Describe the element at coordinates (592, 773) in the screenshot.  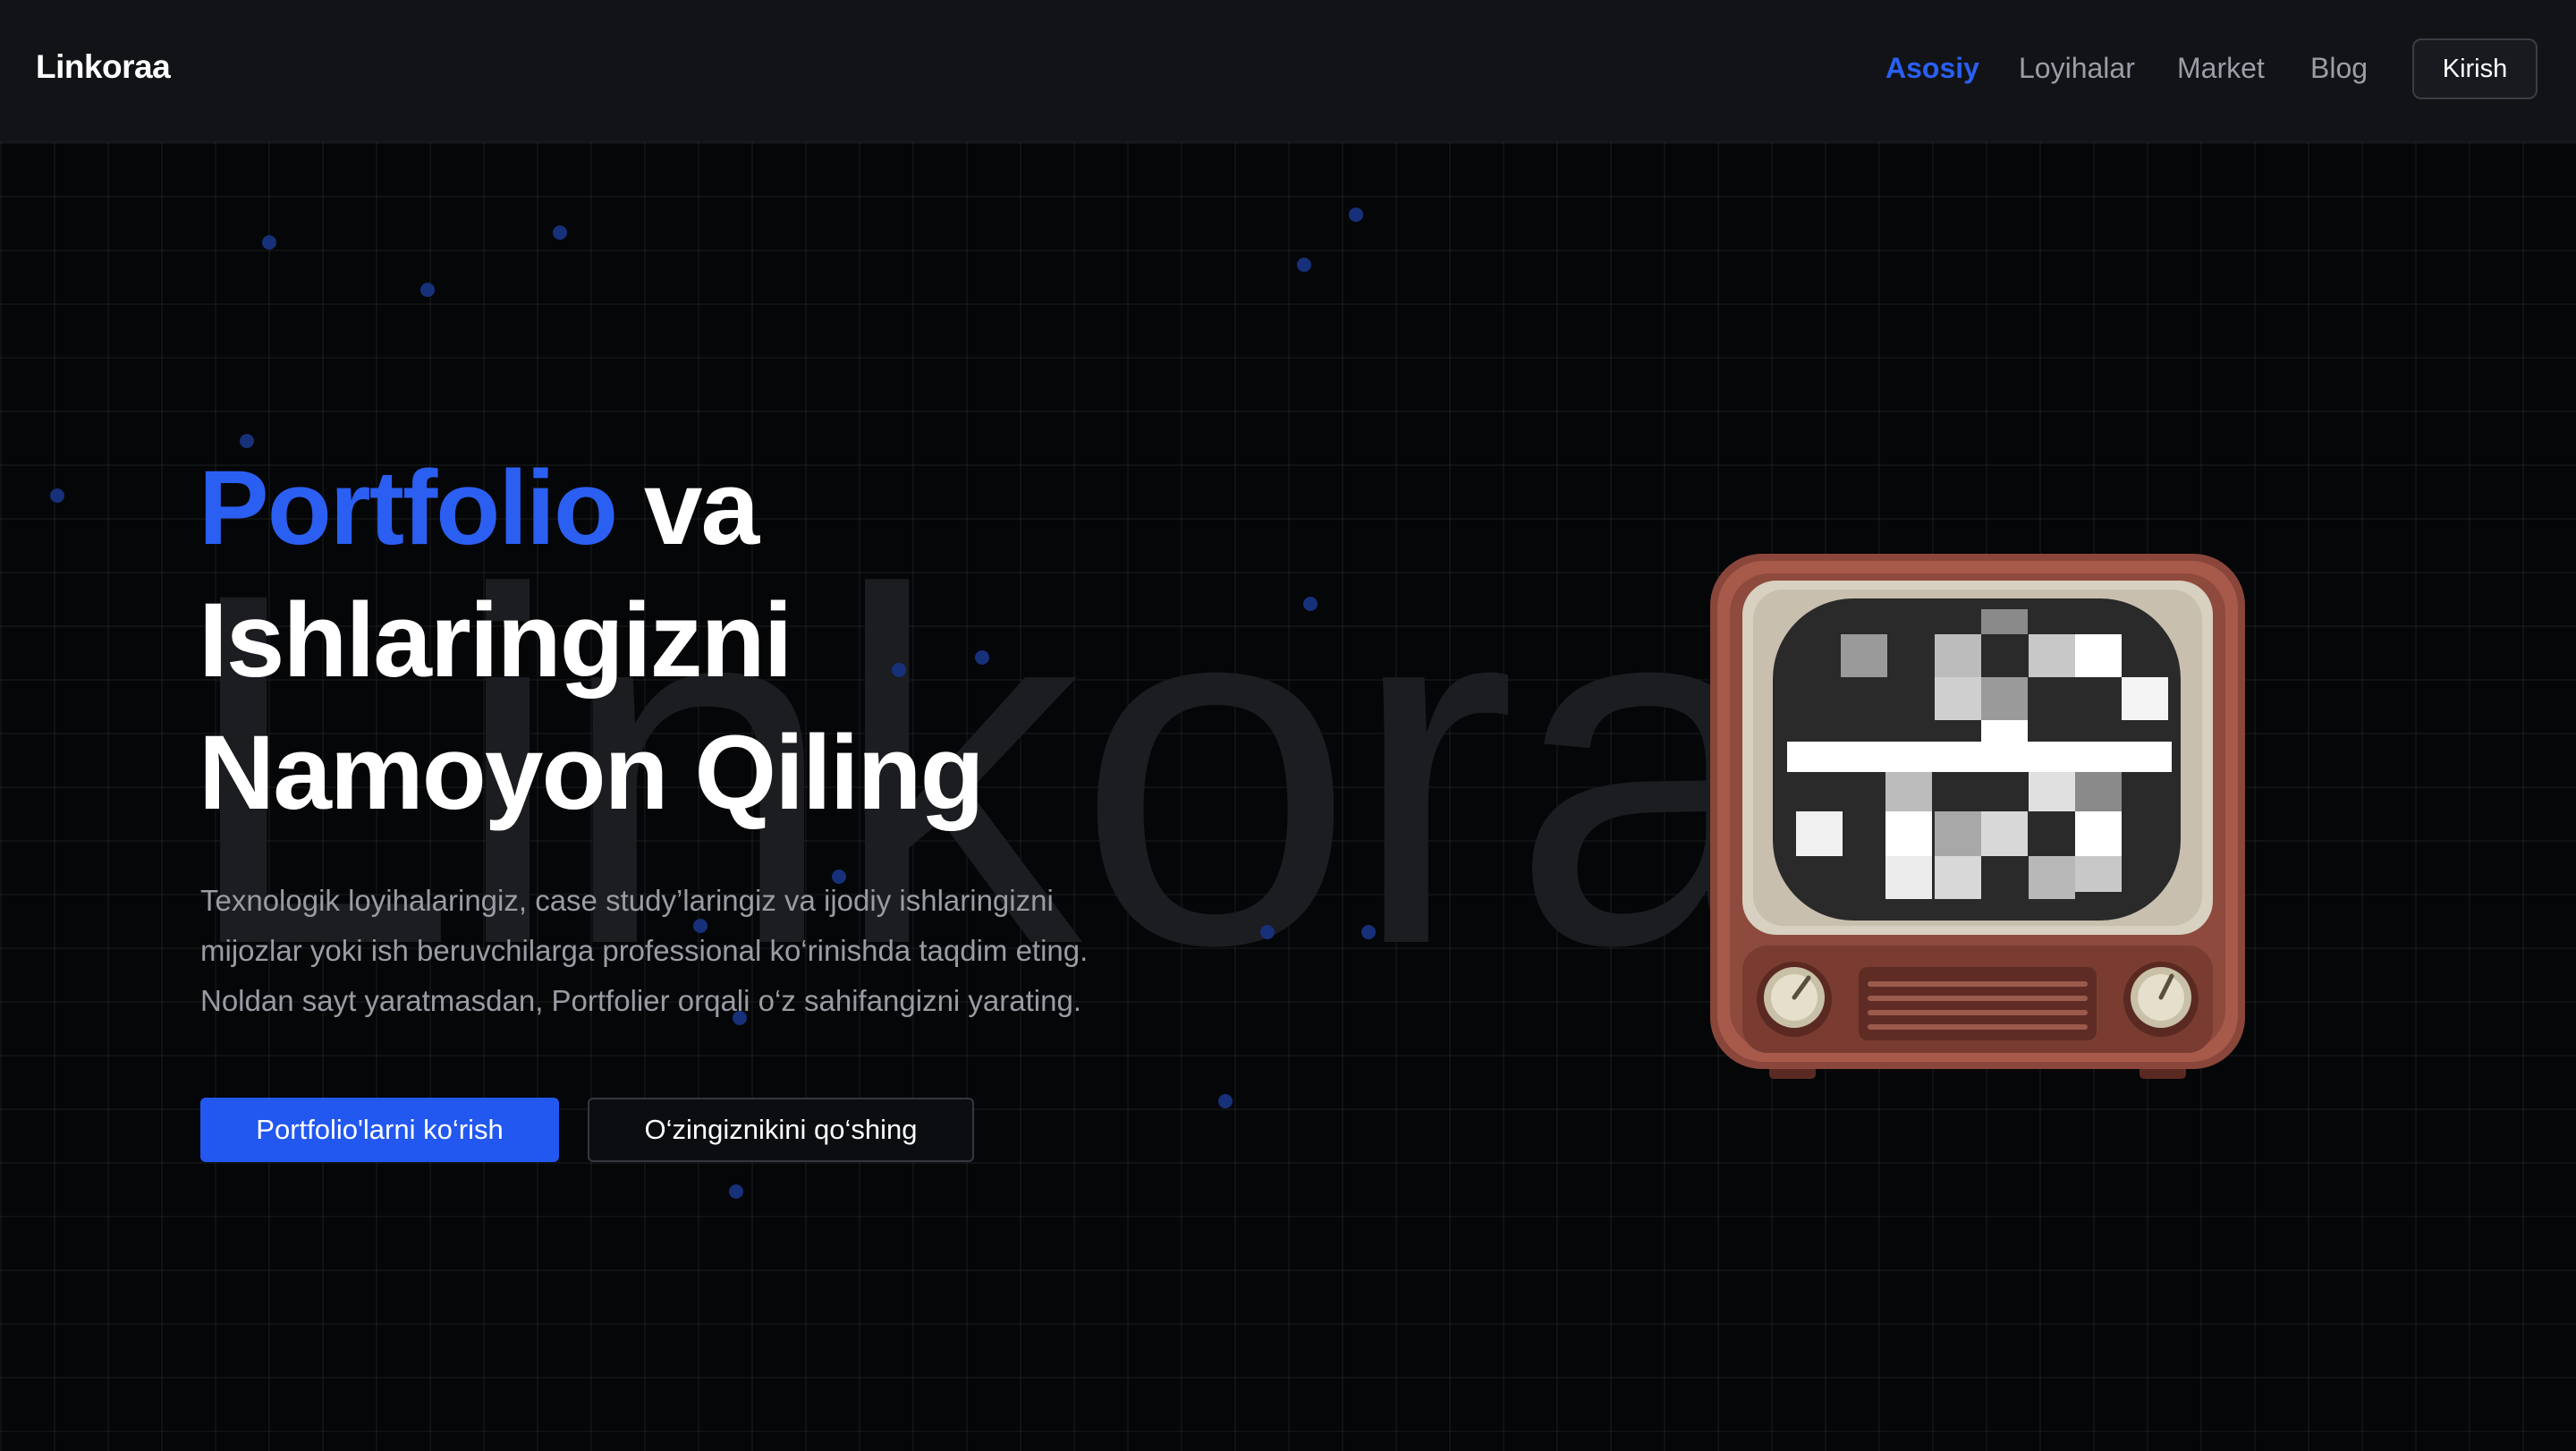
I see `hero-title-line-3: Namoyon Qiling` at that location.